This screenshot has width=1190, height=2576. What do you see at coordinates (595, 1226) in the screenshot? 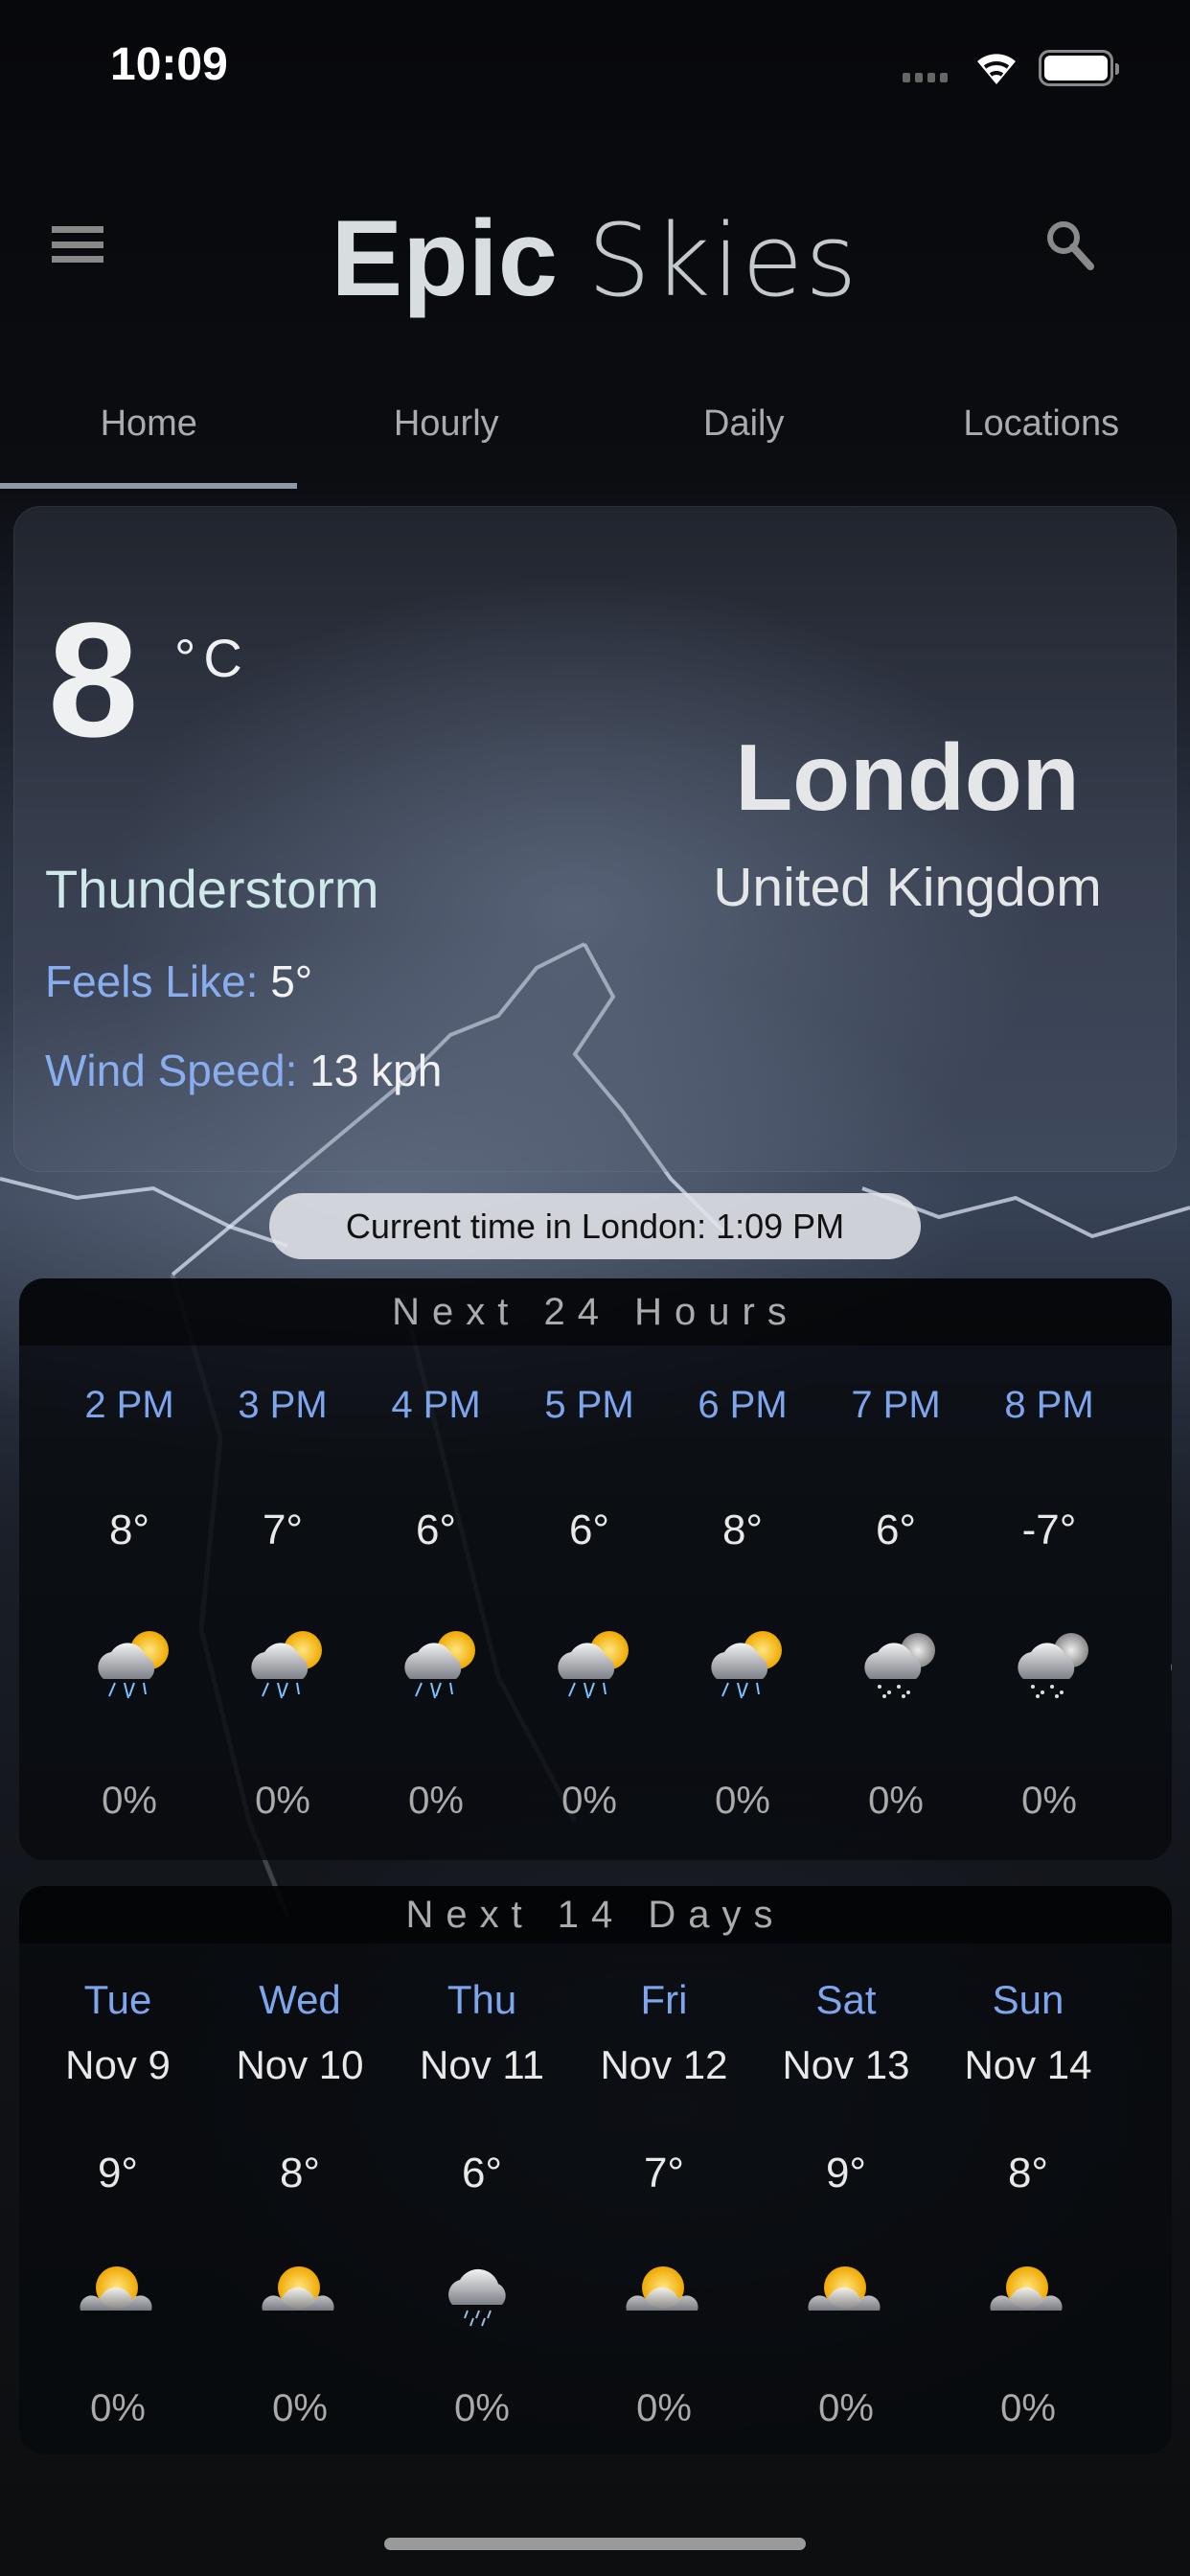
I see `current-time-badge: Current time in London: 1:09 PM` at bounding box center [595, 1226].